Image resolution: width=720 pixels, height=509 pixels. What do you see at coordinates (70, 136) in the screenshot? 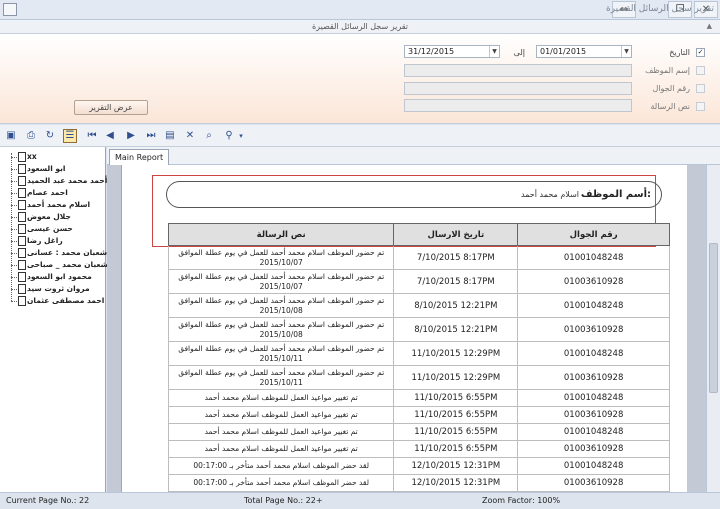
I see `group-tree-icon: ☰` at bounding box center [70, 136].